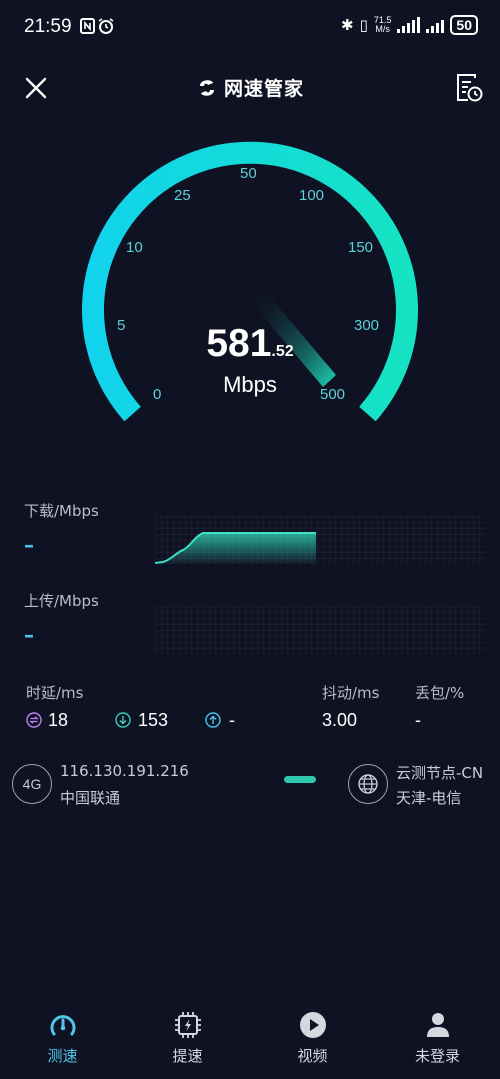 Image resolution: width=500 pixels, height=1079 pixels. I want to click on globe-icon, so click(368, 784).